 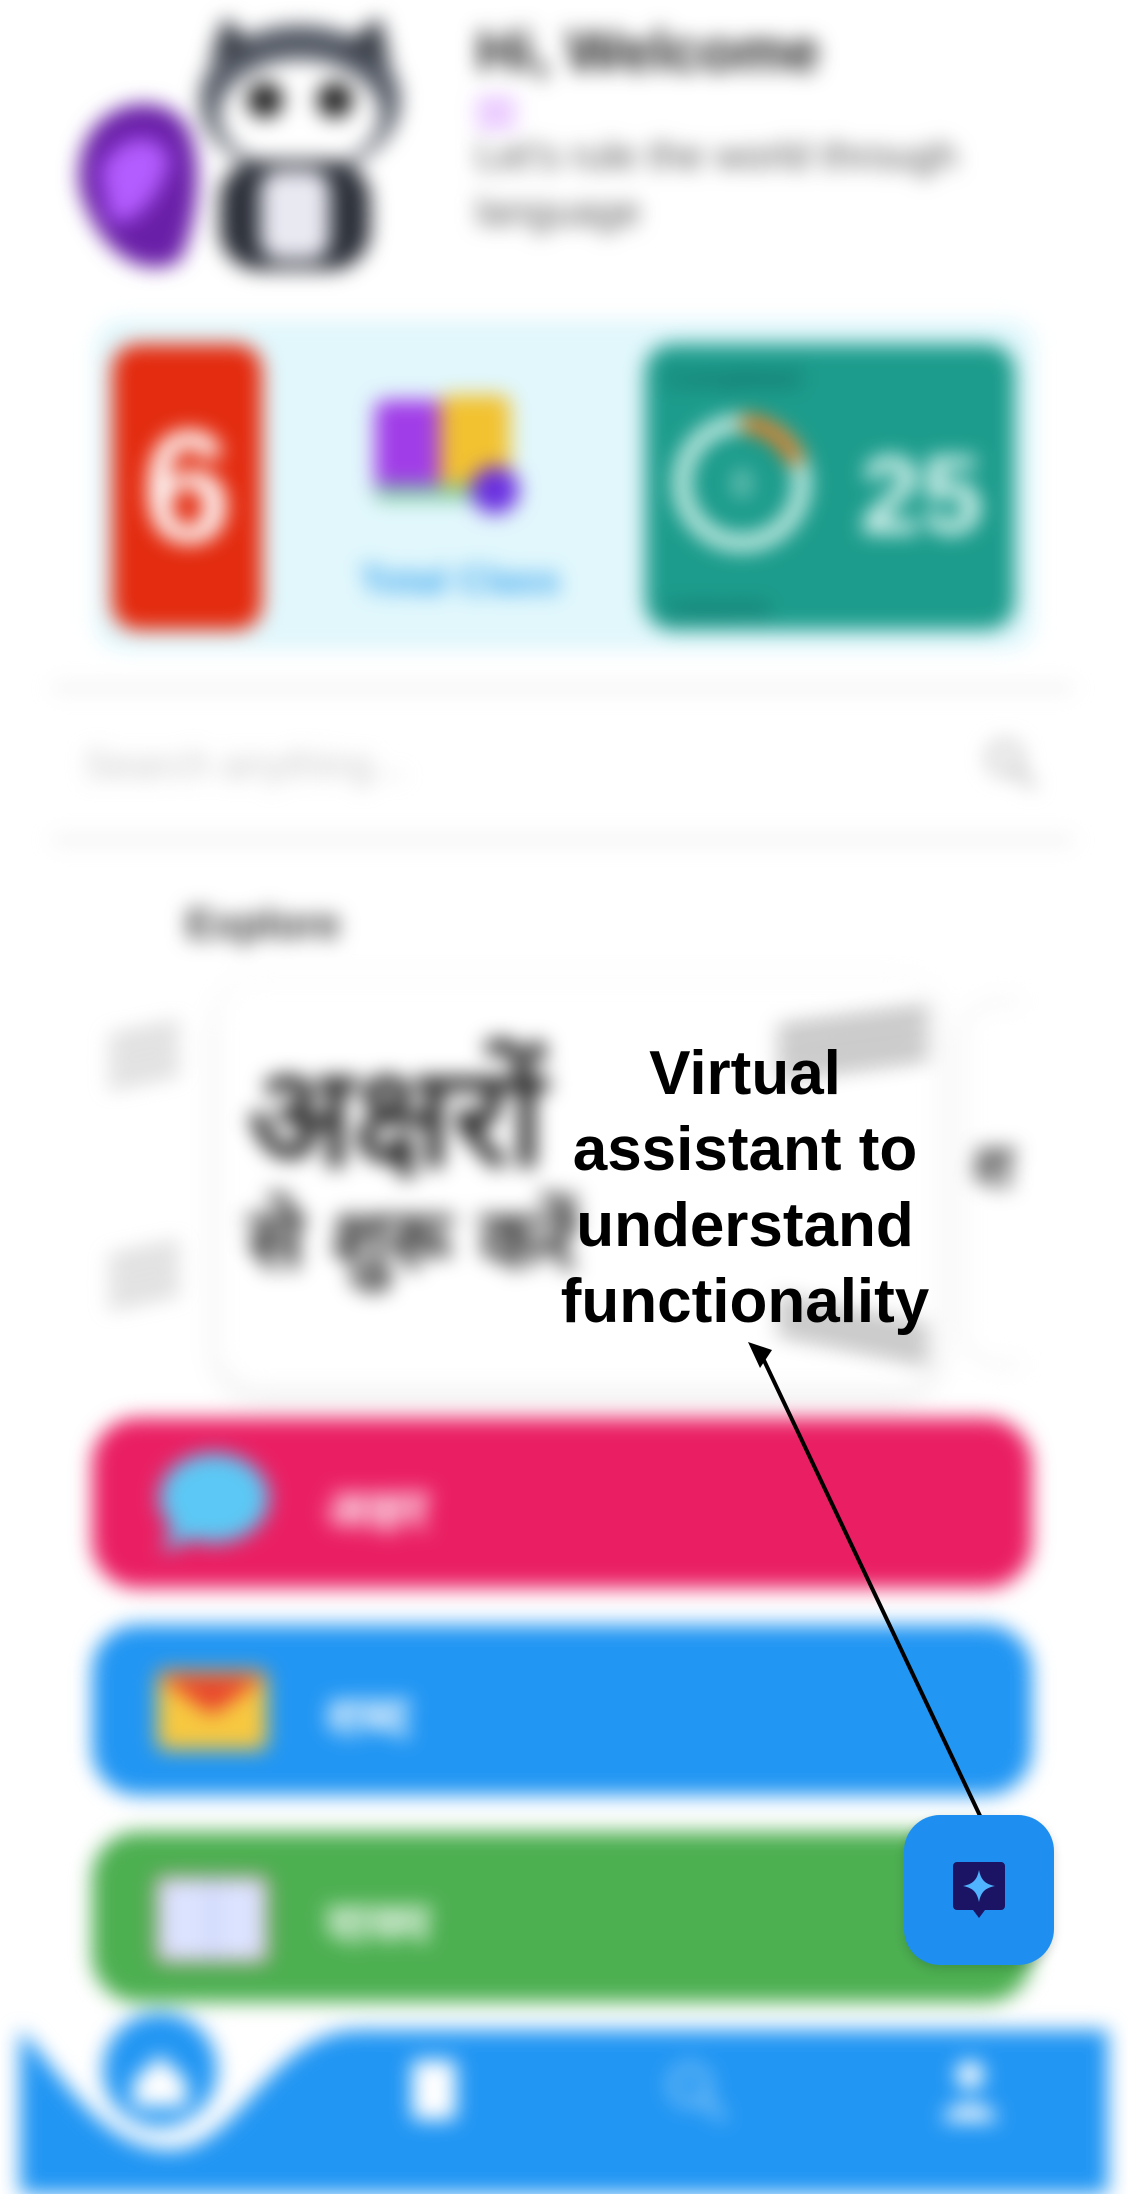 I want to click on progress-number: 25, so click(x=921, y=495).